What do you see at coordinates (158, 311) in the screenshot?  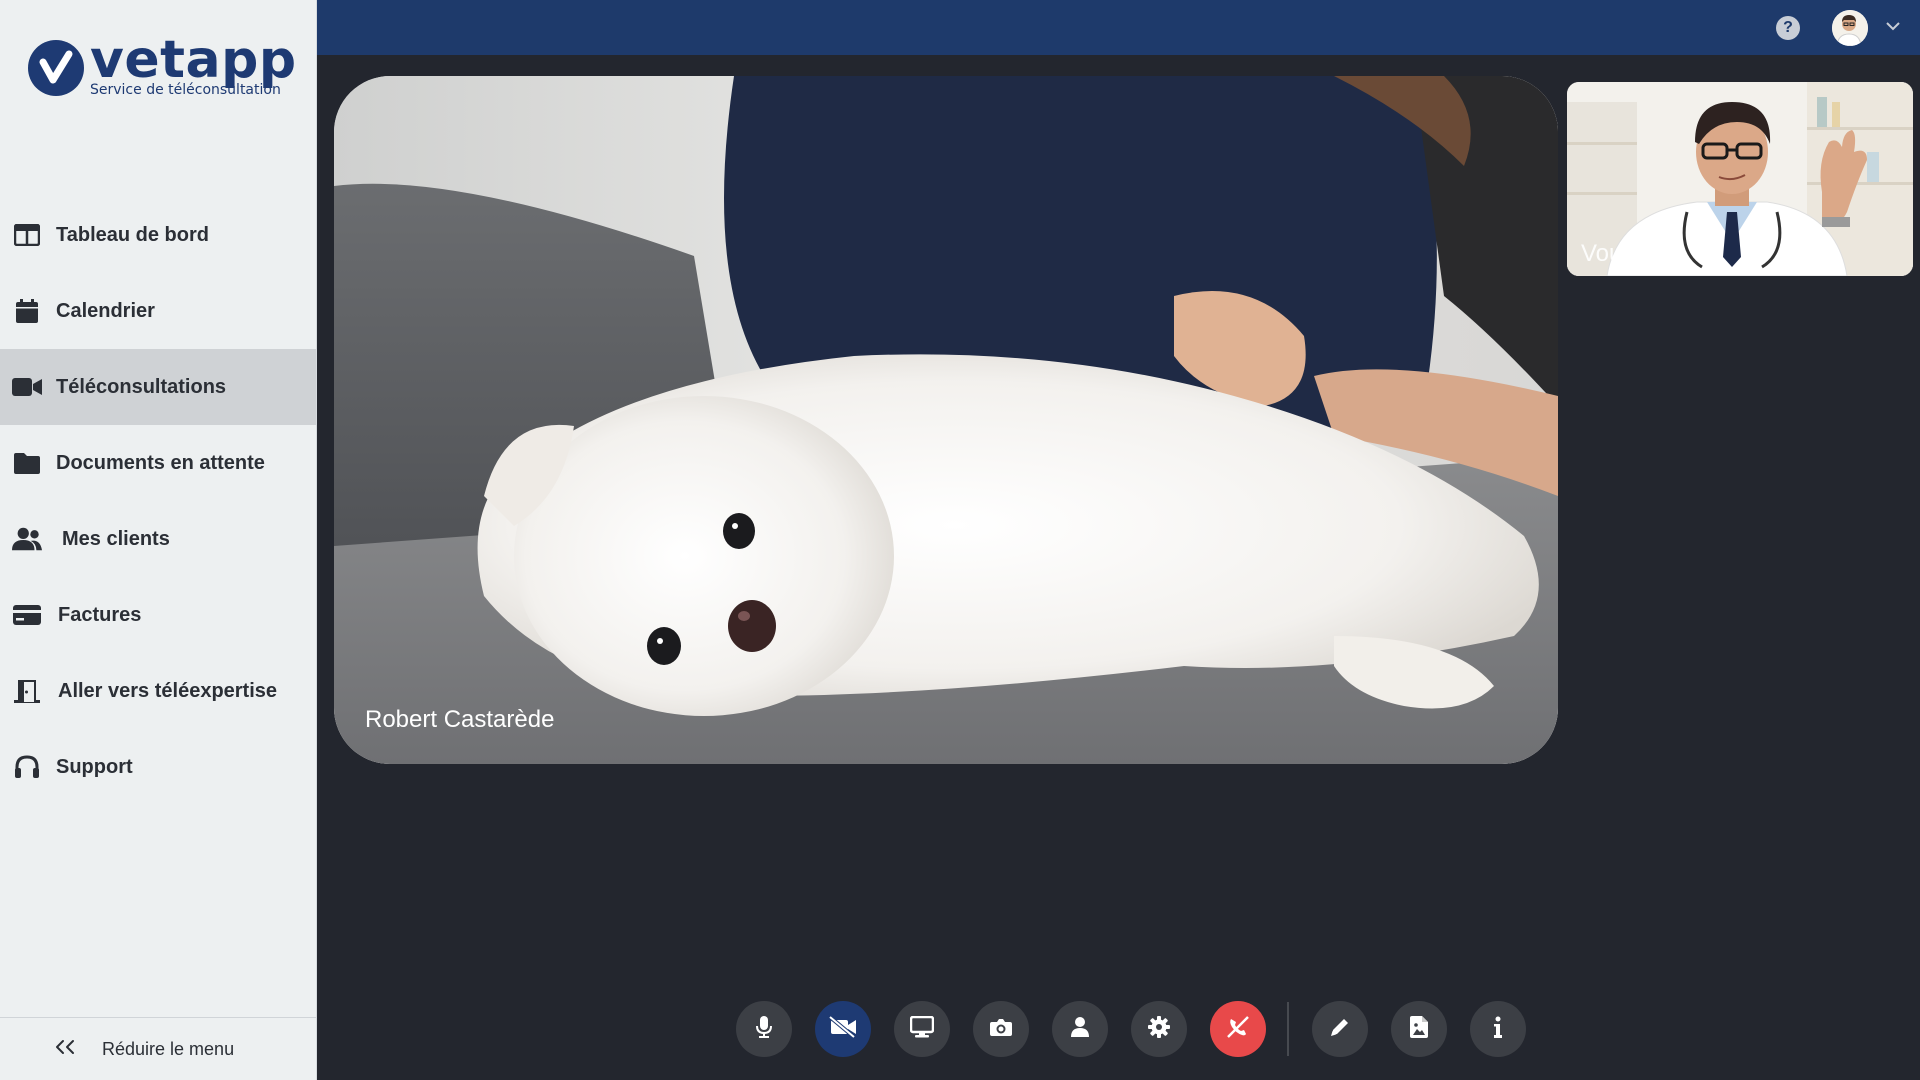 I see `sidebar-item-calendrier: Calendrier` at bounding box center [158, 311].